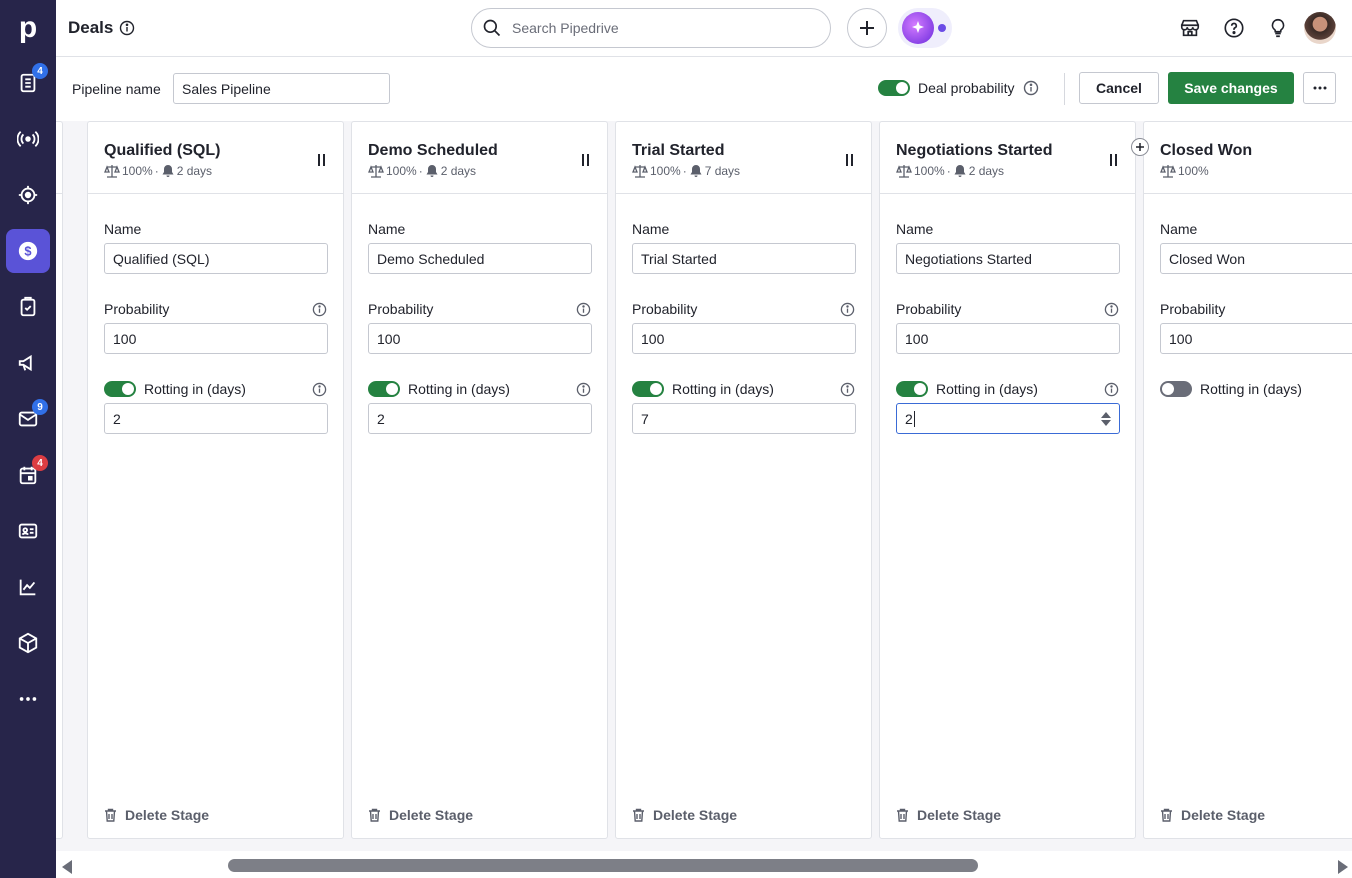 This screenshot has width=1352, height=878. I want to click on pipedrive-logo: p, so click(28, 28).